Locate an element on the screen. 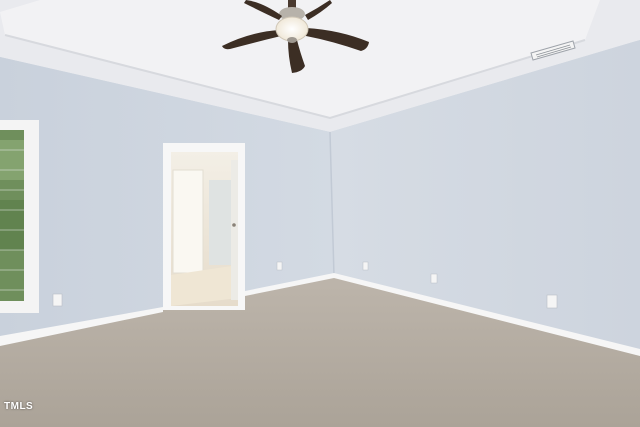 This screenshot has width=640, height=427. watermark-text: TMLS is located at coordinates (19, 406).